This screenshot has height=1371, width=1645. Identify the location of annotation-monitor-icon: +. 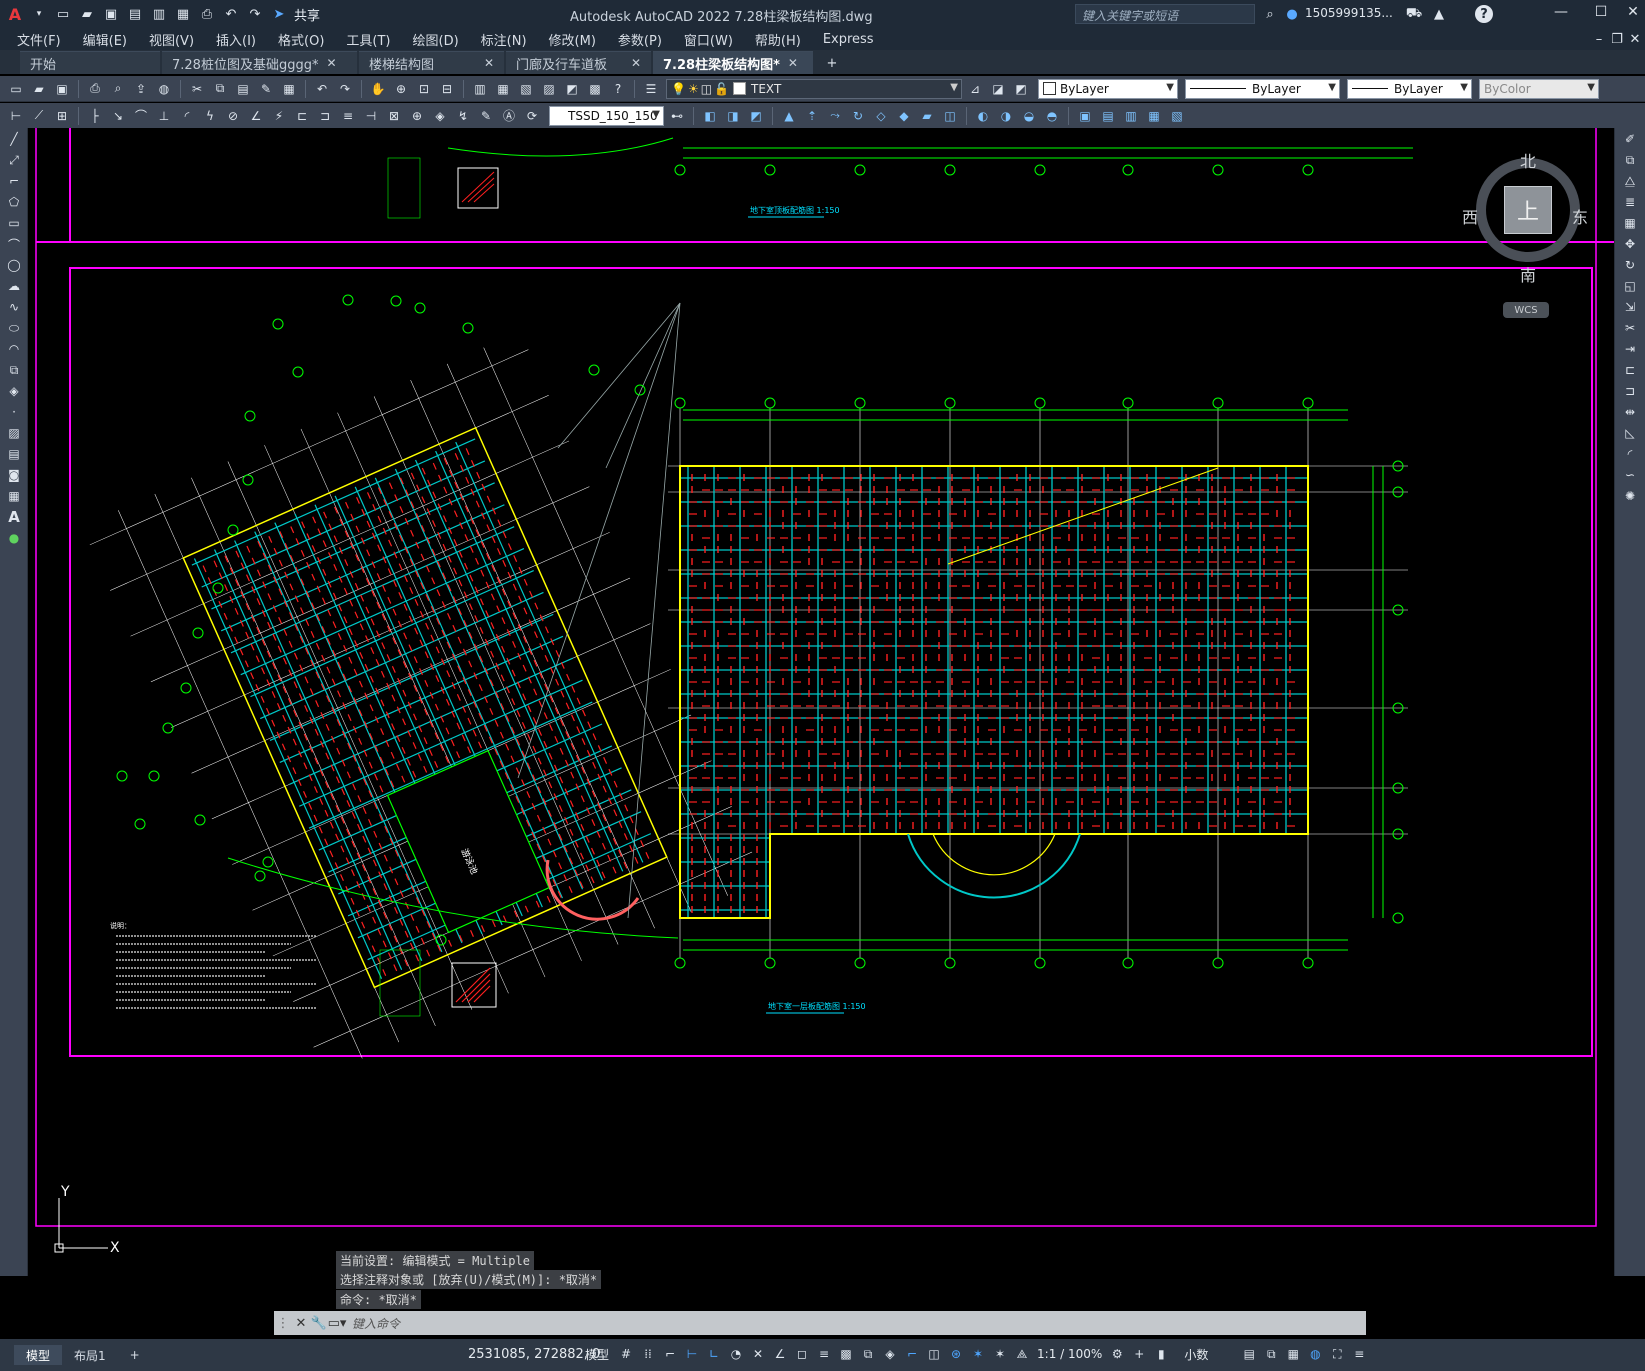
(1139, 1354).